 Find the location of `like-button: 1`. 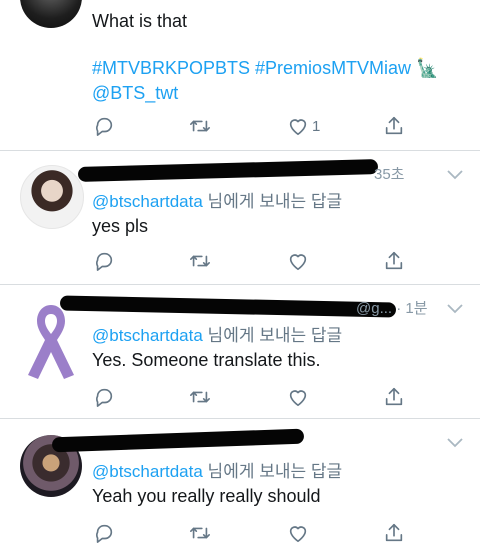

like-button: 1 is located at coordinates (303, 126).